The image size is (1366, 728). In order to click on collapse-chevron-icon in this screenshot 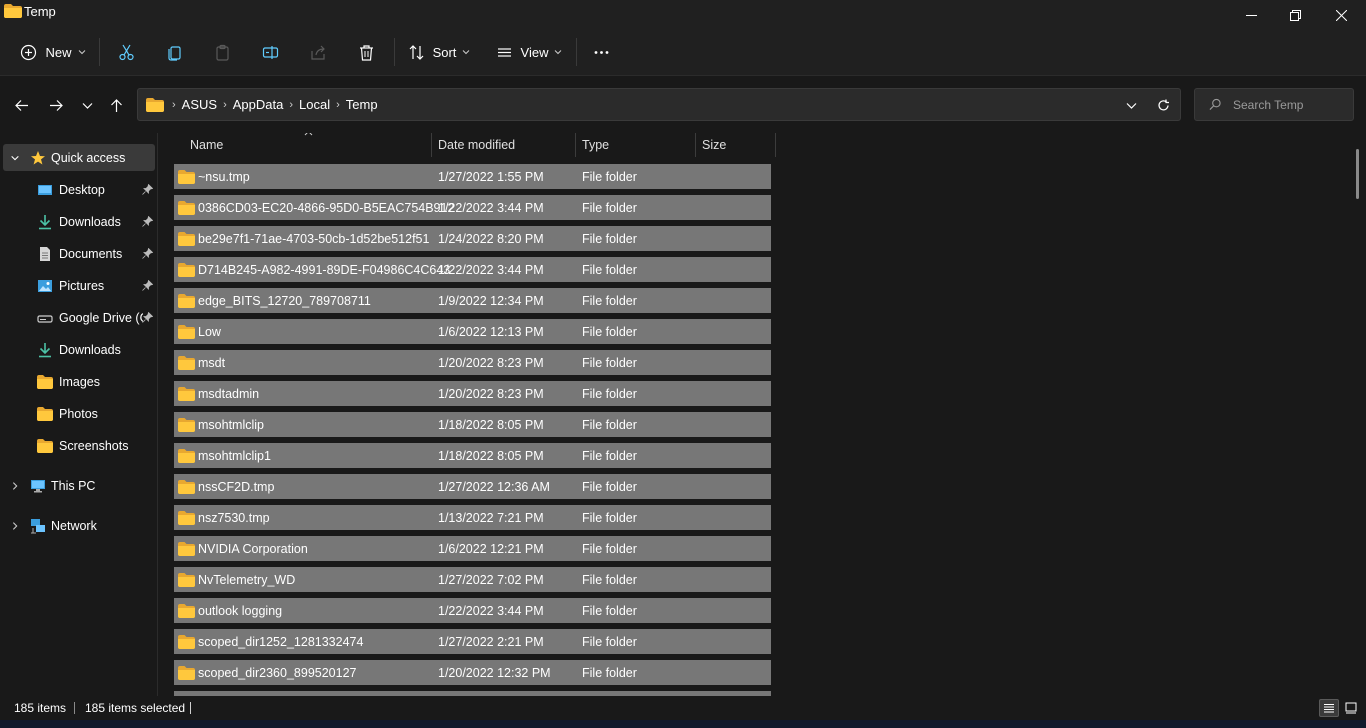, I will do `click(15, 158)`.